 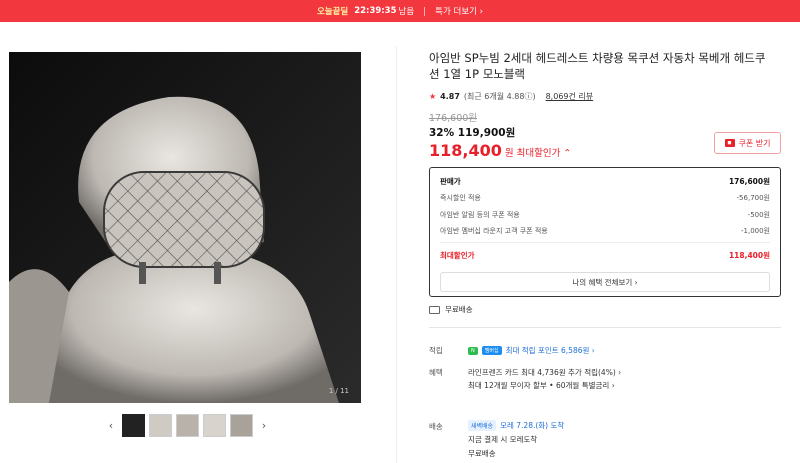 What do you see at coordinates (754, 143) in the screenshot?
I see `coupon-label: 쿠폰 받기` at bounding box center [754, 143].